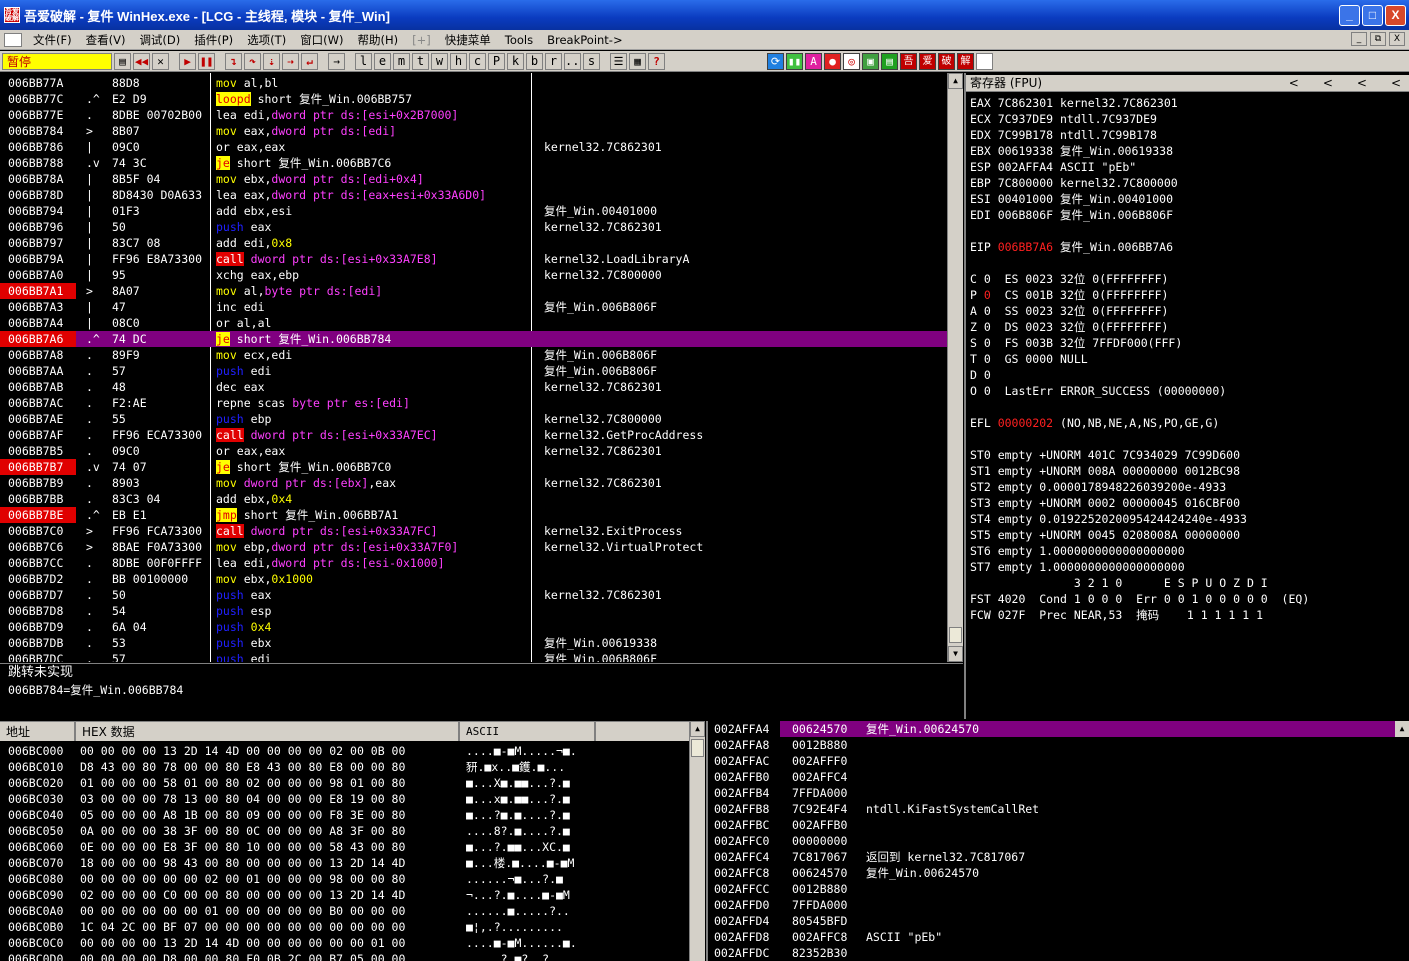  Describe the element at coordinates (458, 61) in the screenshot. I see `handles-window-button: h` at that location.